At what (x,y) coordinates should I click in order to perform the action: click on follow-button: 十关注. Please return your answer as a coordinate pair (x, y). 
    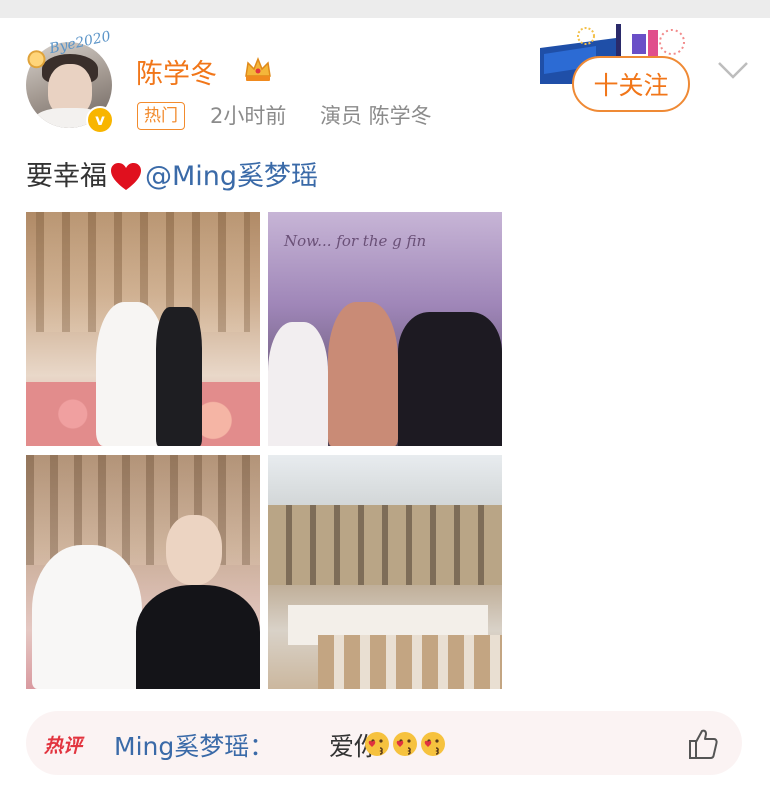
    Looking at the image, I should click on (631, 84).